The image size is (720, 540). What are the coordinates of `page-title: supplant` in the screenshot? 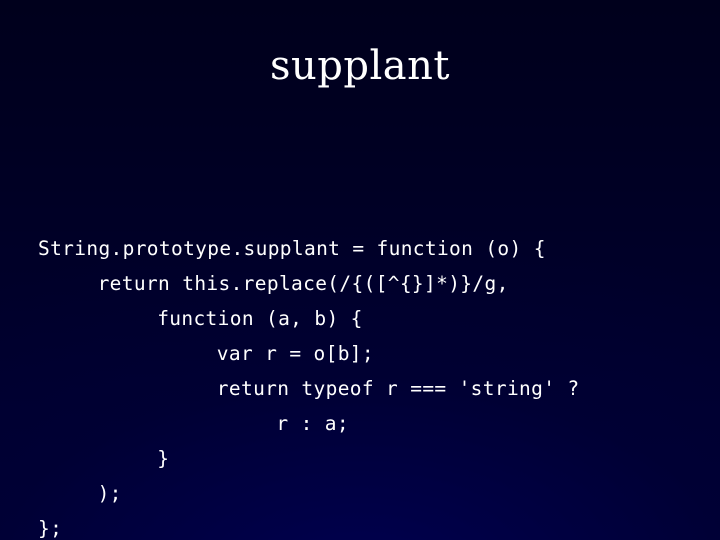 It's located at (360, 66).